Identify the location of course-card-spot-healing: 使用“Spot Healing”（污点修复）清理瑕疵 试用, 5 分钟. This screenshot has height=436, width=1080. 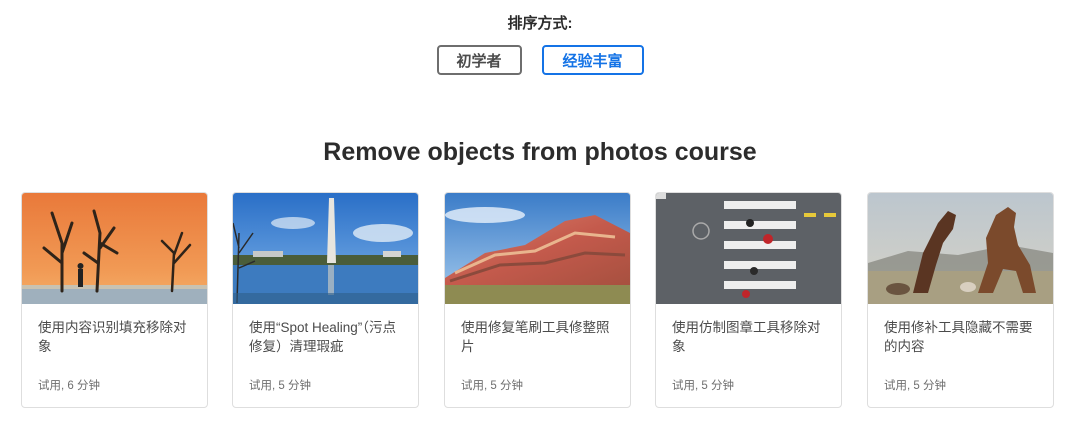
(325, 300).